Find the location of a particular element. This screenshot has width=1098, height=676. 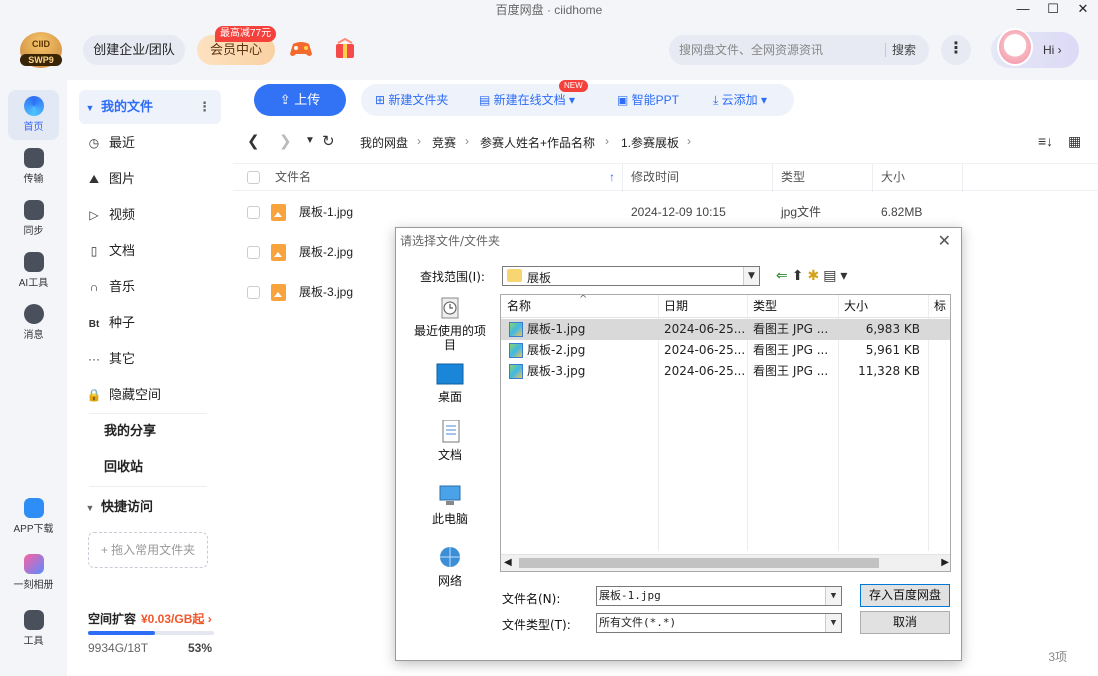

quick-access-drop-zone: + 拖入常用文件夹 is located at coordinates (148, 550).